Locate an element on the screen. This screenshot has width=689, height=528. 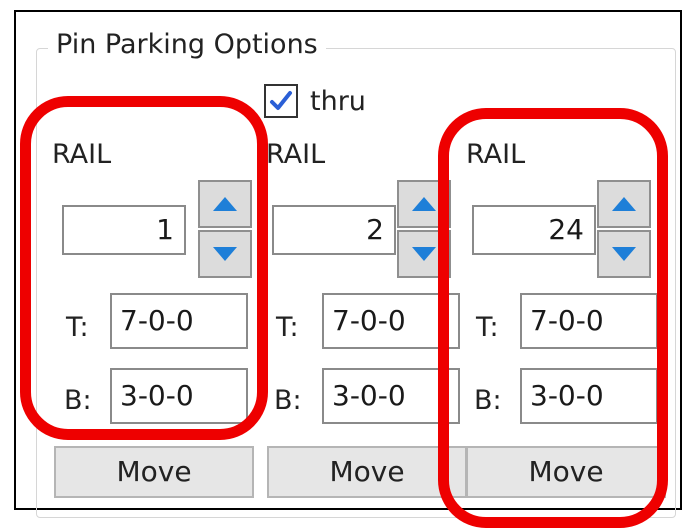
thru-option: thru is located at coordinates (315, 101).